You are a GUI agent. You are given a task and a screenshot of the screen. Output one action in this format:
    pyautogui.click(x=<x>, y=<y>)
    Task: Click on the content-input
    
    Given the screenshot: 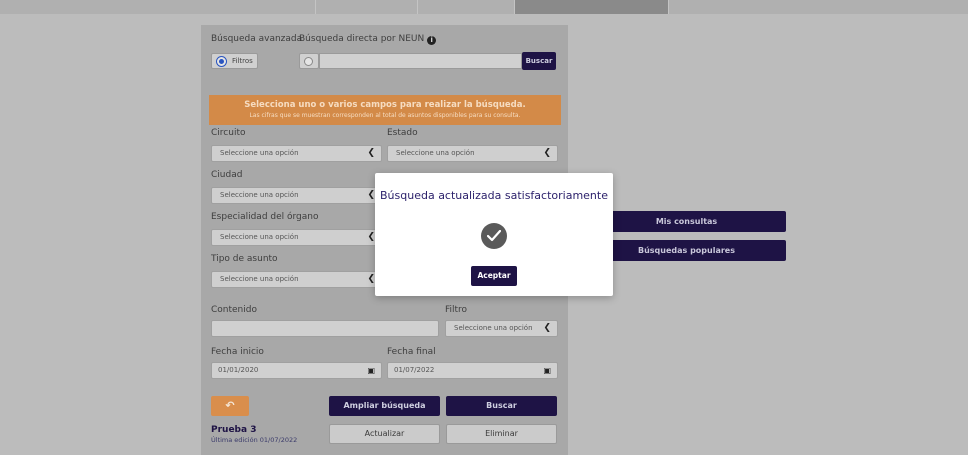 What is the action you would take?
    pyautogui.click(x=325, y=328)
    